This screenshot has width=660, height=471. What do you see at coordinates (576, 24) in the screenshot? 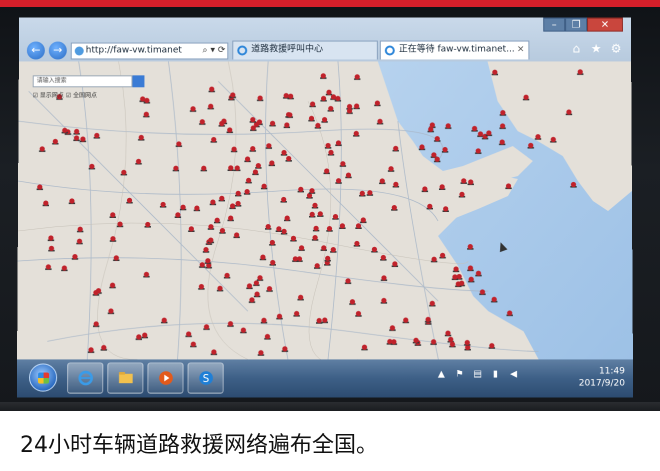
I see `restore-button: ❐` at bounding box center [576, 24].